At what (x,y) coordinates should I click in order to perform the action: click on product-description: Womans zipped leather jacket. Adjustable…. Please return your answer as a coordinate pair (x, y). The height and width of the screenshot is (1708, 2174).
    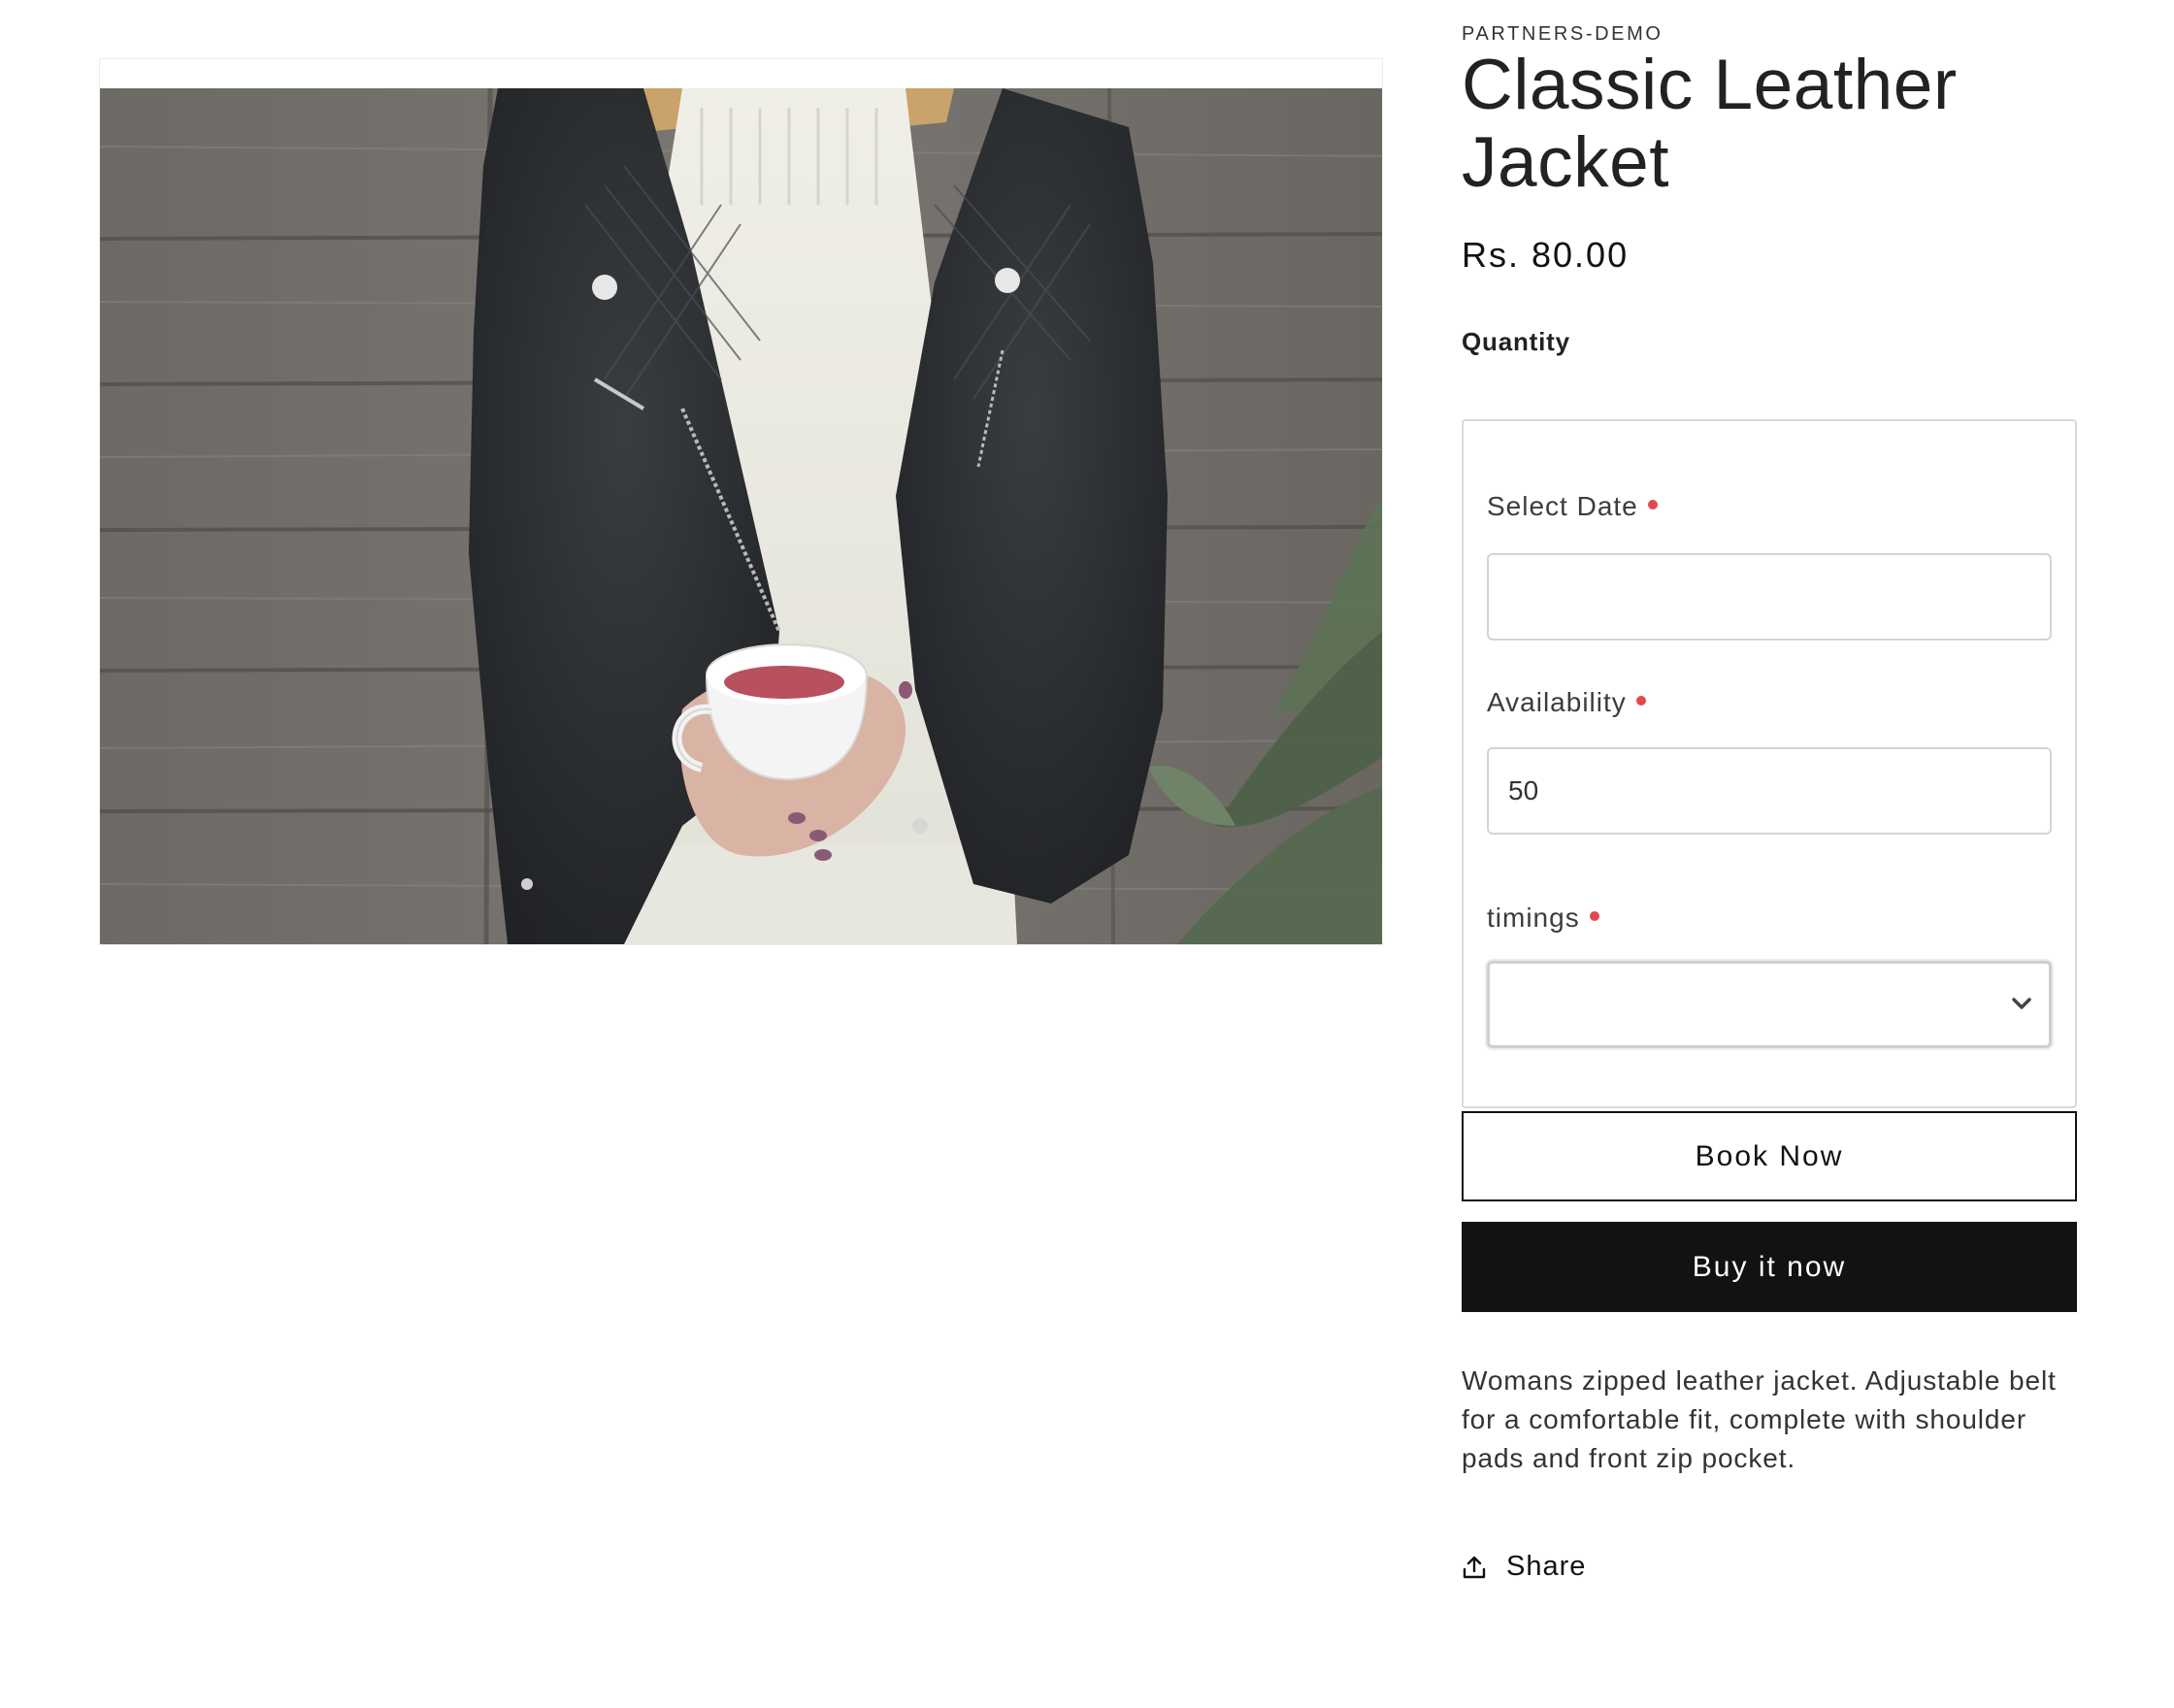
    Looking at the image, I should click on (1760, 1419).